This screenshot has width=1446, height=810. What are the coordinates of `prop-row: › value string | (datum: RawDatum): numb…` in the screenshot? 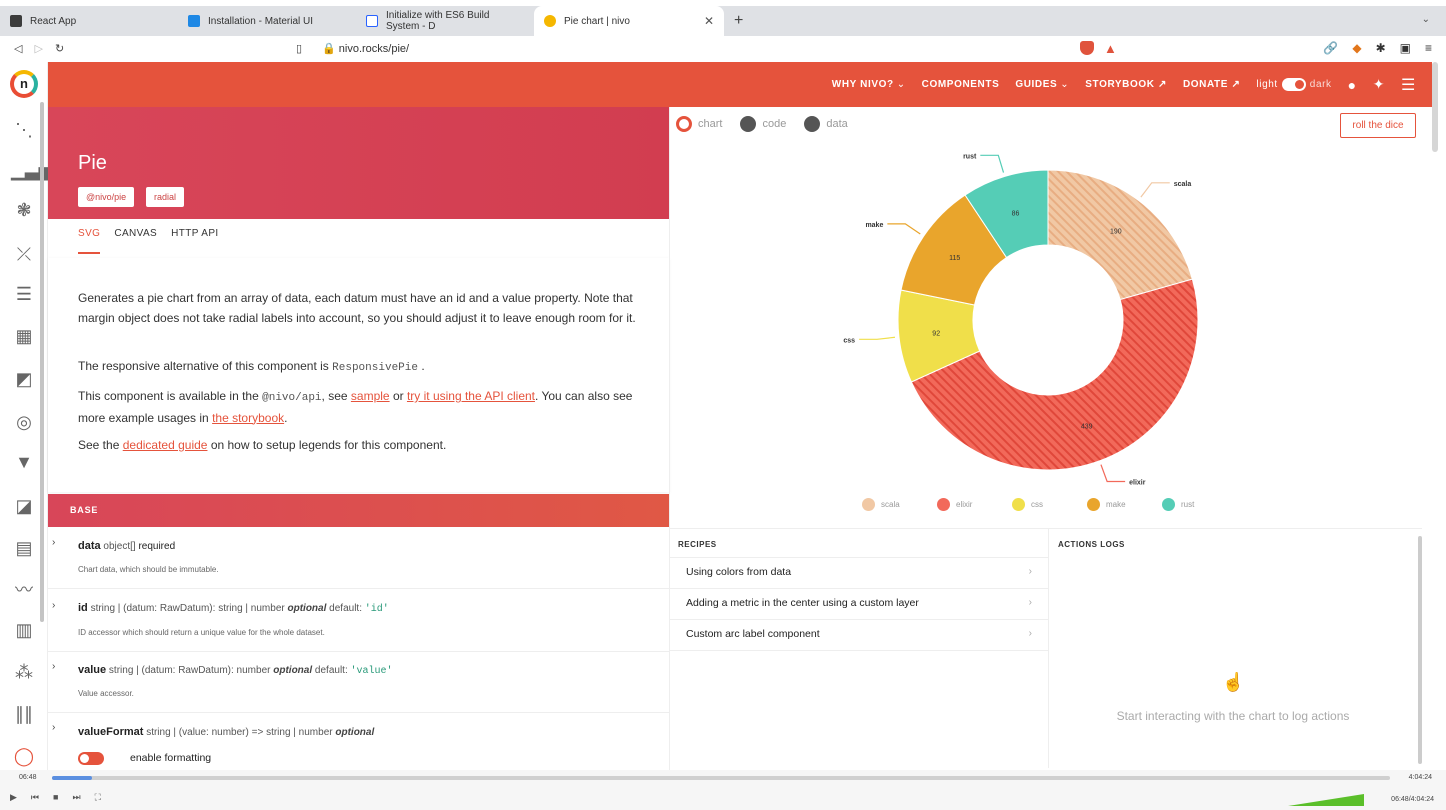 It's located at (358, 683).